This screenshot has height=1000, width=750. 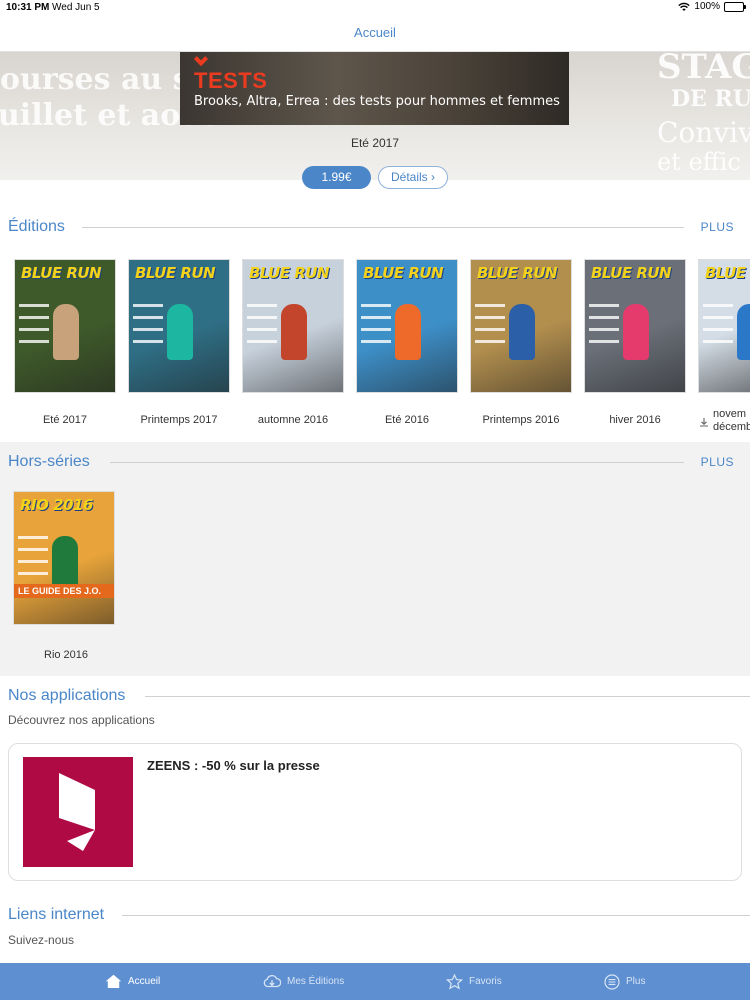 What do you see at coordinates (144, 981) in the screenshot?
I see `tab-label: Accueil` at bounding box center [144, 981].